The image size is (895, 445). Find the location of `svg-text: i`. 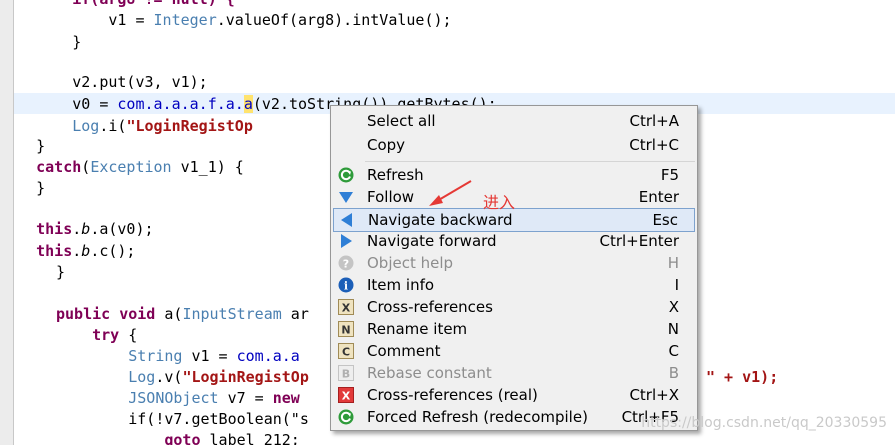

svg-text: i is located at coordinates (346, 286).